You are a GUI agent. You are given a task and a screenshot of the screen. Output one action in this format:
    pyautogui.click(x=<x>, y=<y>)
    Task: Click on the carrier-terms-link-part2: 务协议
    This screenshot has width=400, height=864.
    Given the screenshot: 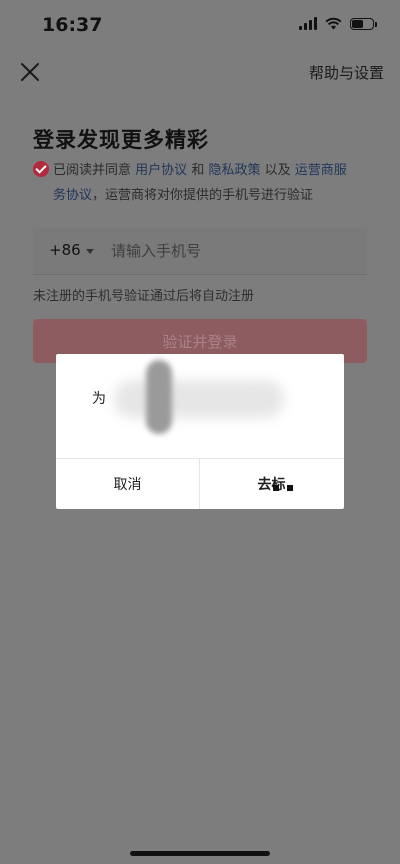 What is the action you would take?
    pyautogui.click(x=72, y=195)
    